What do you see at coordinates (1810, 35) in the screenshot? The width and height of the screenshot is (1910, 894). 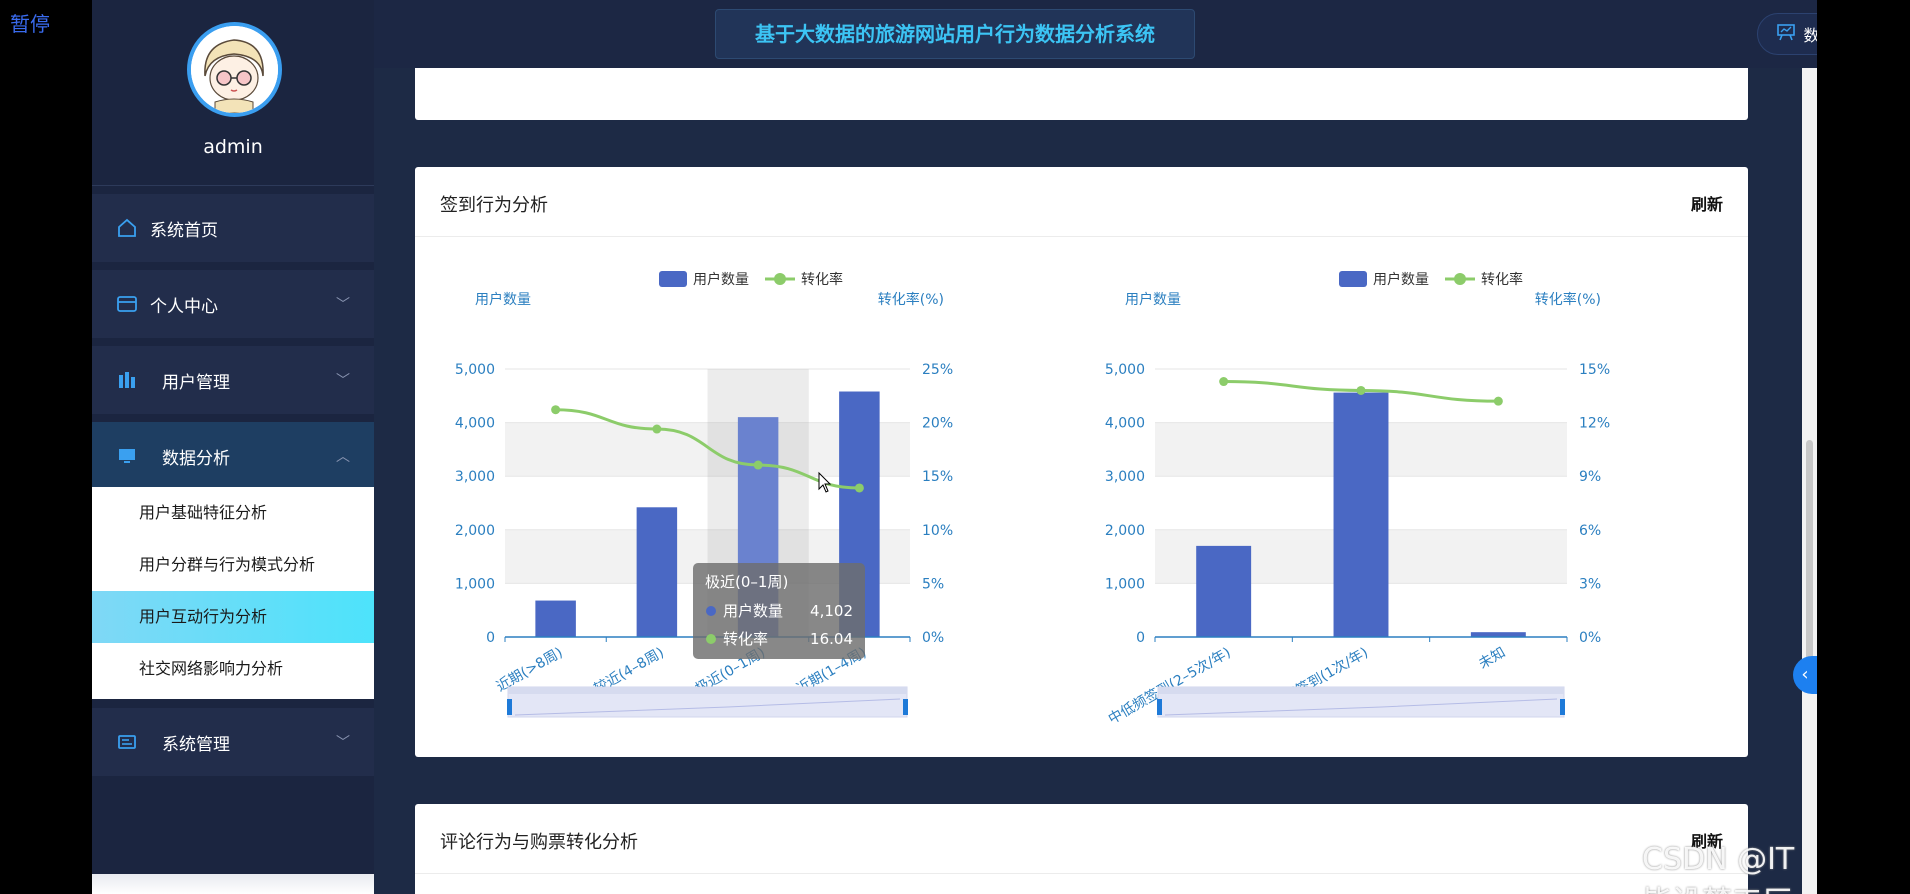 I see `dashboard-button-label: 数据看板` at bounding box center [1810, 35].